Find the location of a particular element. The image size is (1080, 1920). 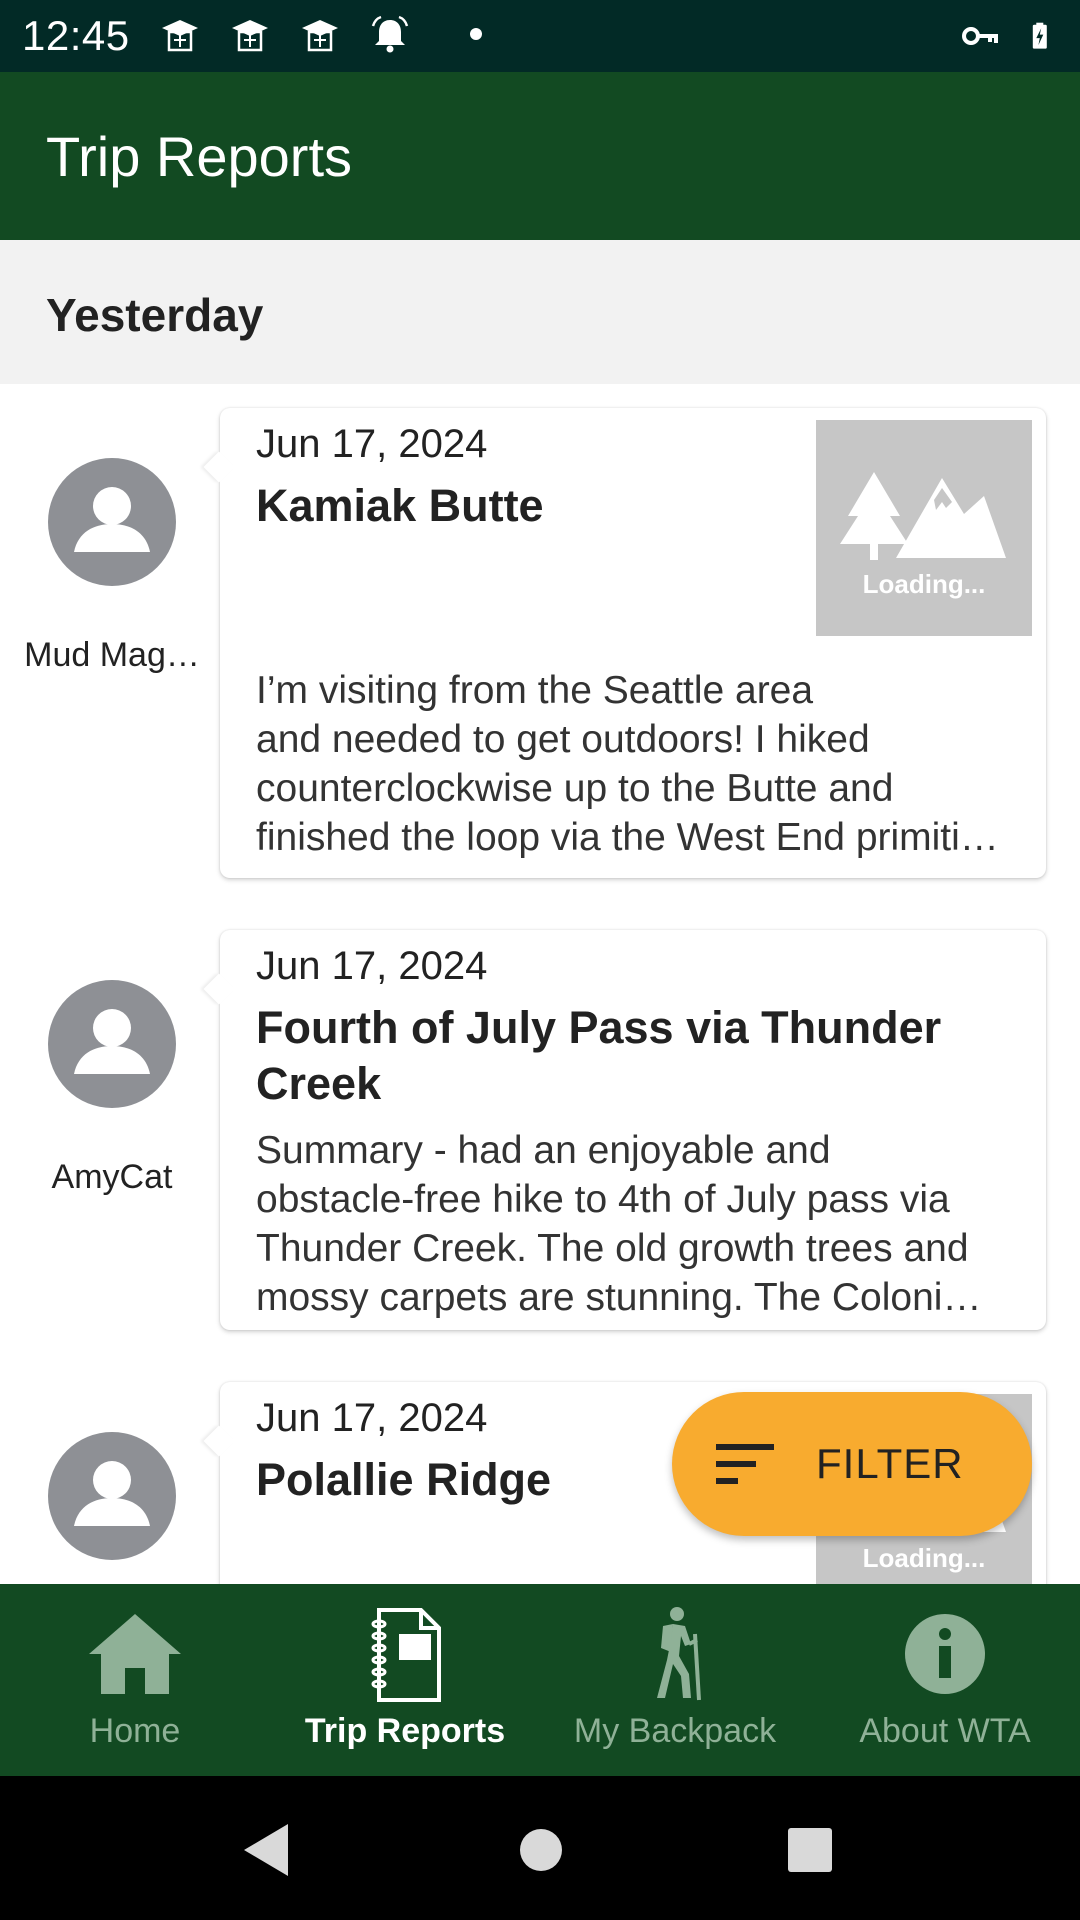

system-nav-bar is located at coordinates (540, 1848).